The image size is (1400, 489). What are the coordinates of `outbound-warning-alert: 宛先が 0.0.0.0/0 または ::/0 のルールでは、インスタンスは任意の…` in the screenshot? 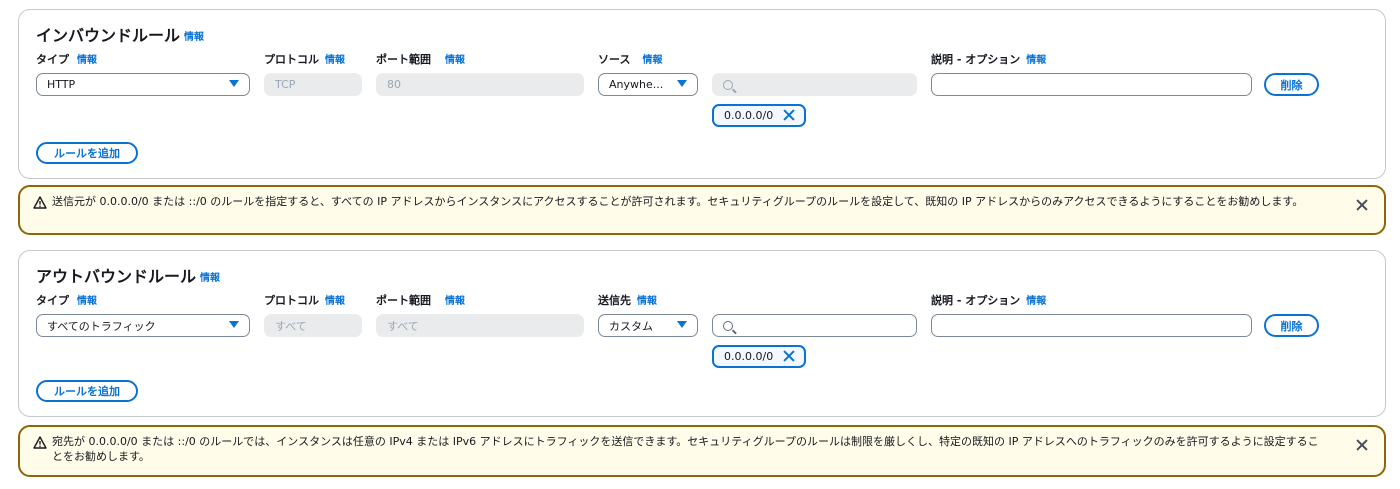 It's located at (702, 451).